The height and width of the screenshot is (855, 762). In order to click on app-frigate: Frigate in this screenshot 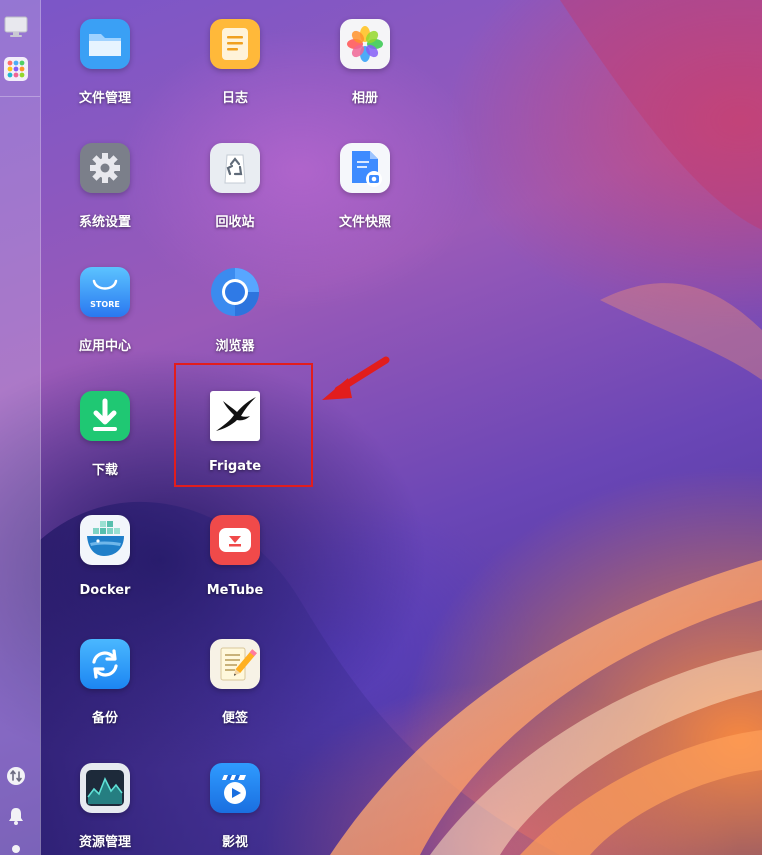, I will do `click(235, 441)`.